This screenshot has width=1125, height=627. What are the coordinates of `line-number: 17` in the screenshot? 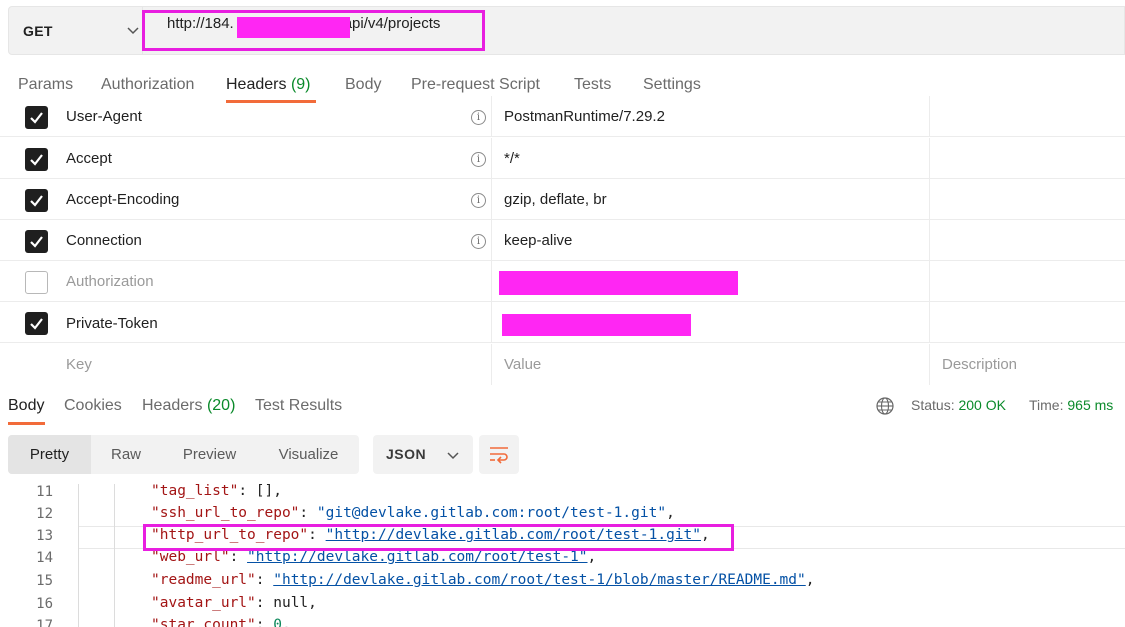 It's located at (44, 622).